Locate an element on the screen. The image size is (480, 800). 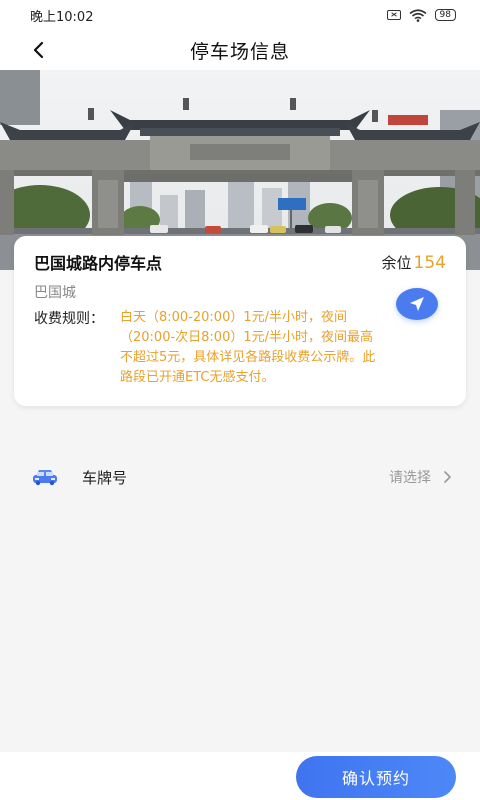
navigate-icon is located at coordinates (417, 304).